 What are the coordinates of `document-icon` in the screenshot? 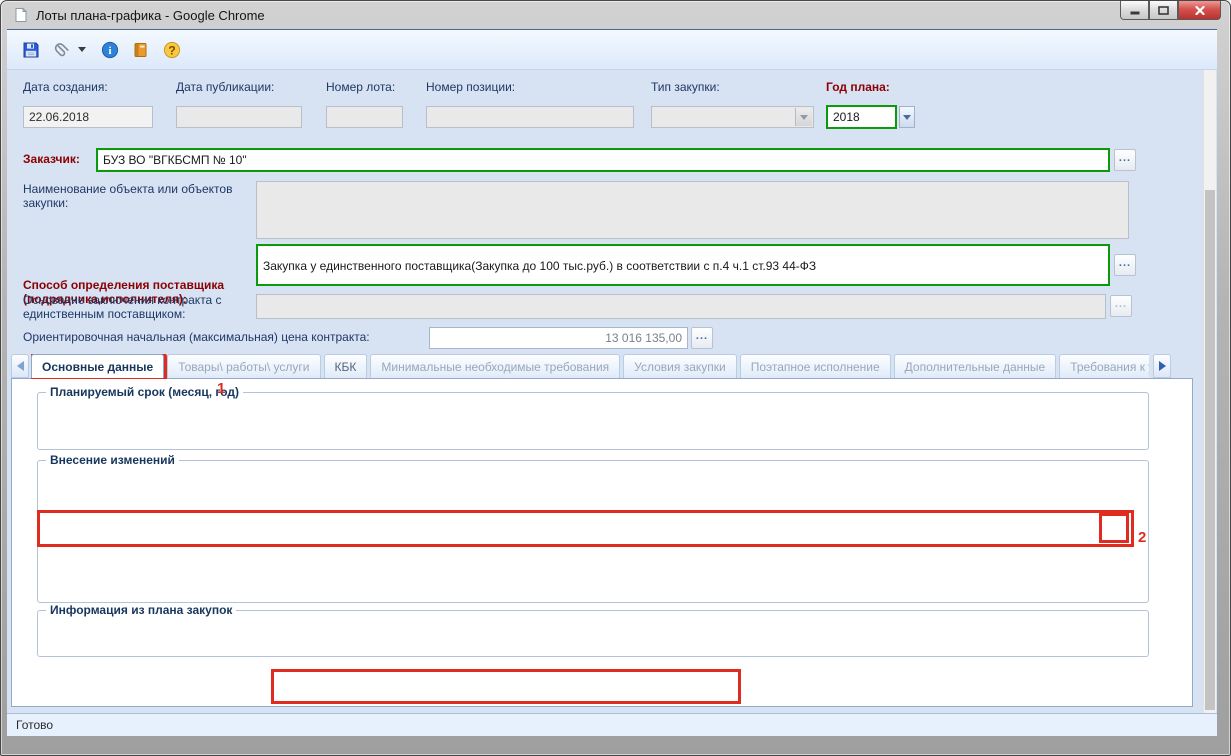 It's located at (21, 15).